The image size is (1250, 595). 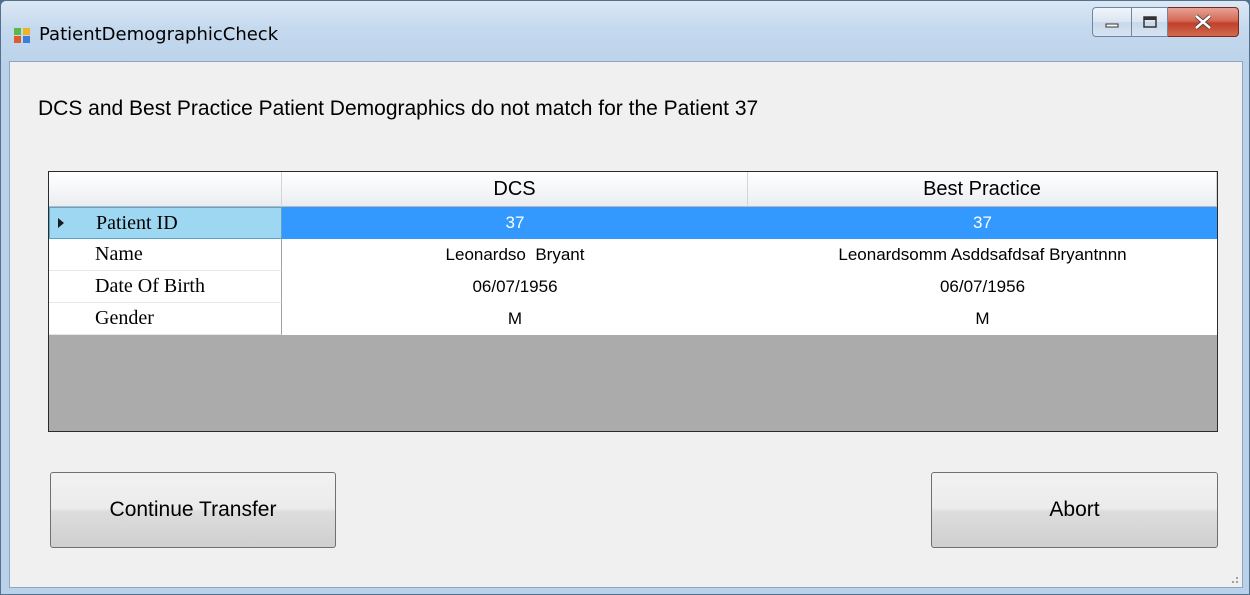 I want to click on resize-grip-icon, so click(x=1235, y=580).